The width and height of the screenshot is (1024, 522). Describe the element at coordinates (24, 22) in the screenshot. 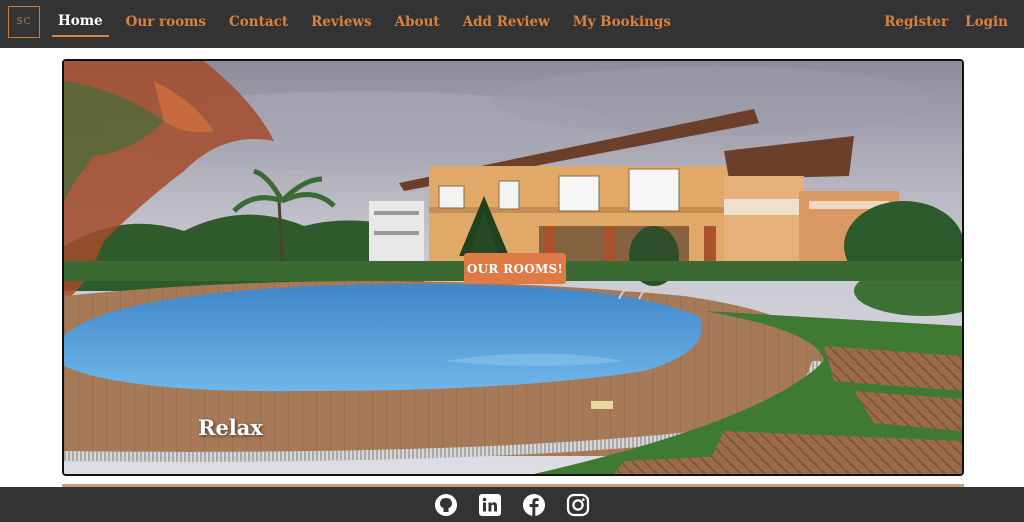

I see `site-logo: SC` at that location.